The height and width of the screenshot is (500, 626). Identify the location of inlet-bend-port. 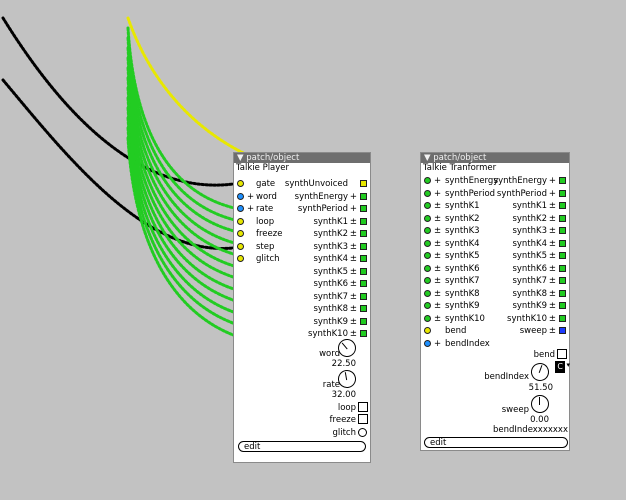
(427, 330).